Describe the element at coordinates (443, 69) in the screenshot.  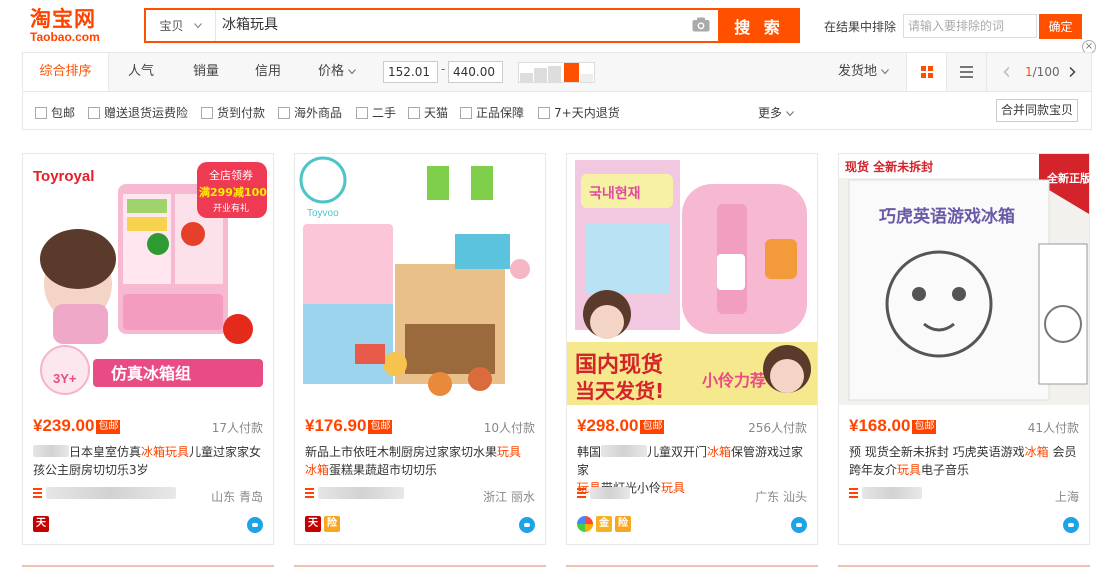
I see `price-dash: -` at that location.